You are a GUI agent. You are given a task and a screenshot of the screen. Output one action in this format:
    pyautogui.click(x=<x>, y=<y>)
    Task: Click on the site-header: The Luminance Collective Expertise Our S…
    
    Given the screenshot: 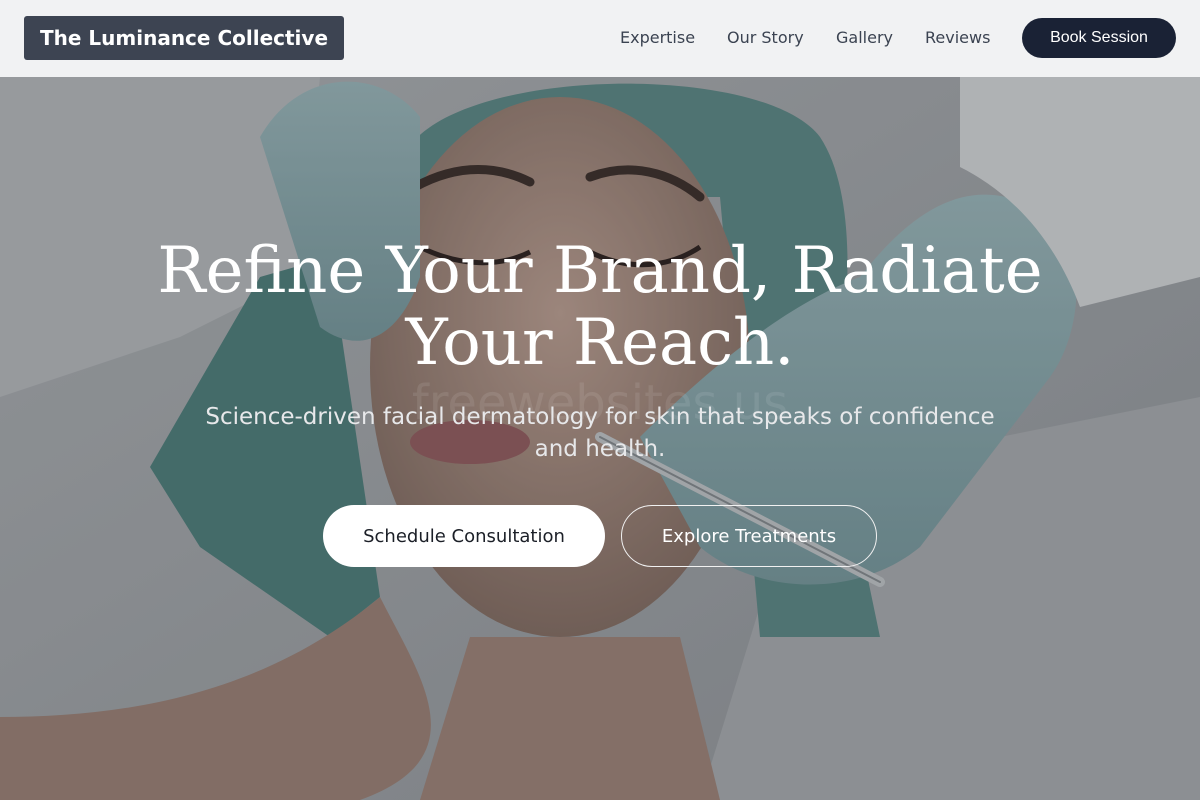 What is the action you would take?
    pyautogui.click(x=600, y=38)
    